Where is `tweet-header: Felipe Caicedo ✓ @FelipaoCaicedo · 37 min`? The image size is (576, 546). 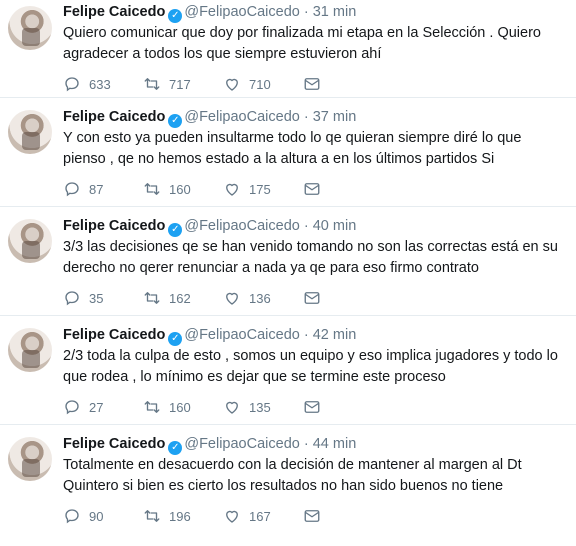 tweet-header: Felipe Caicedo ✓ @FelipaoCaicedo · 37 min is located at coordinates (314, 117).